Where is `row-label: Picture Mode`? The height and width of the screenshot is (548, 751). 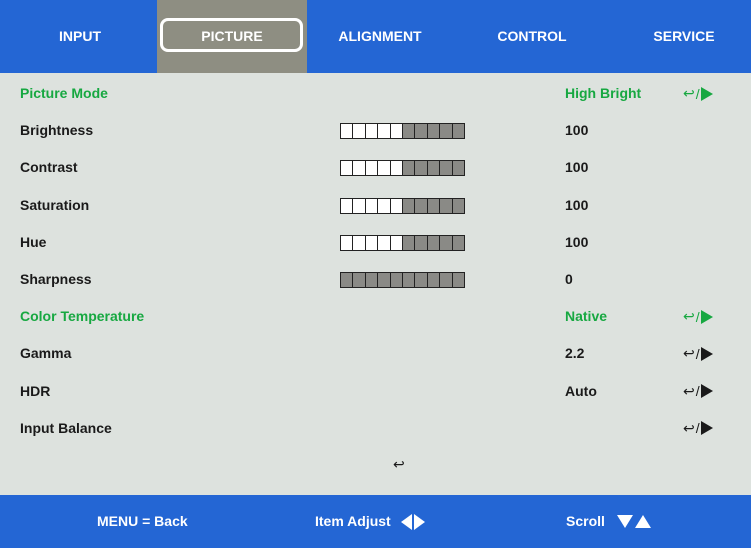
row-label: Picture Mode is located at coordinates (64, 93).